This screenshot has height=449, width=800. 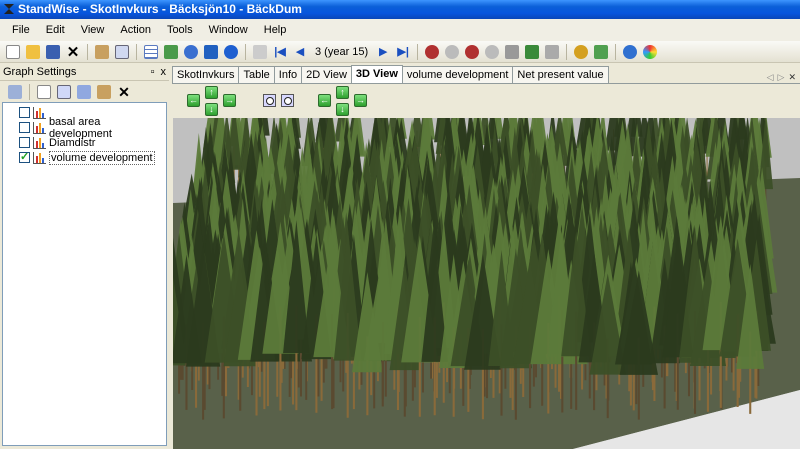 What do you see at coordinates (630, 52) in the screenshot?
I see `web-button` at bounding box center [630, 52].